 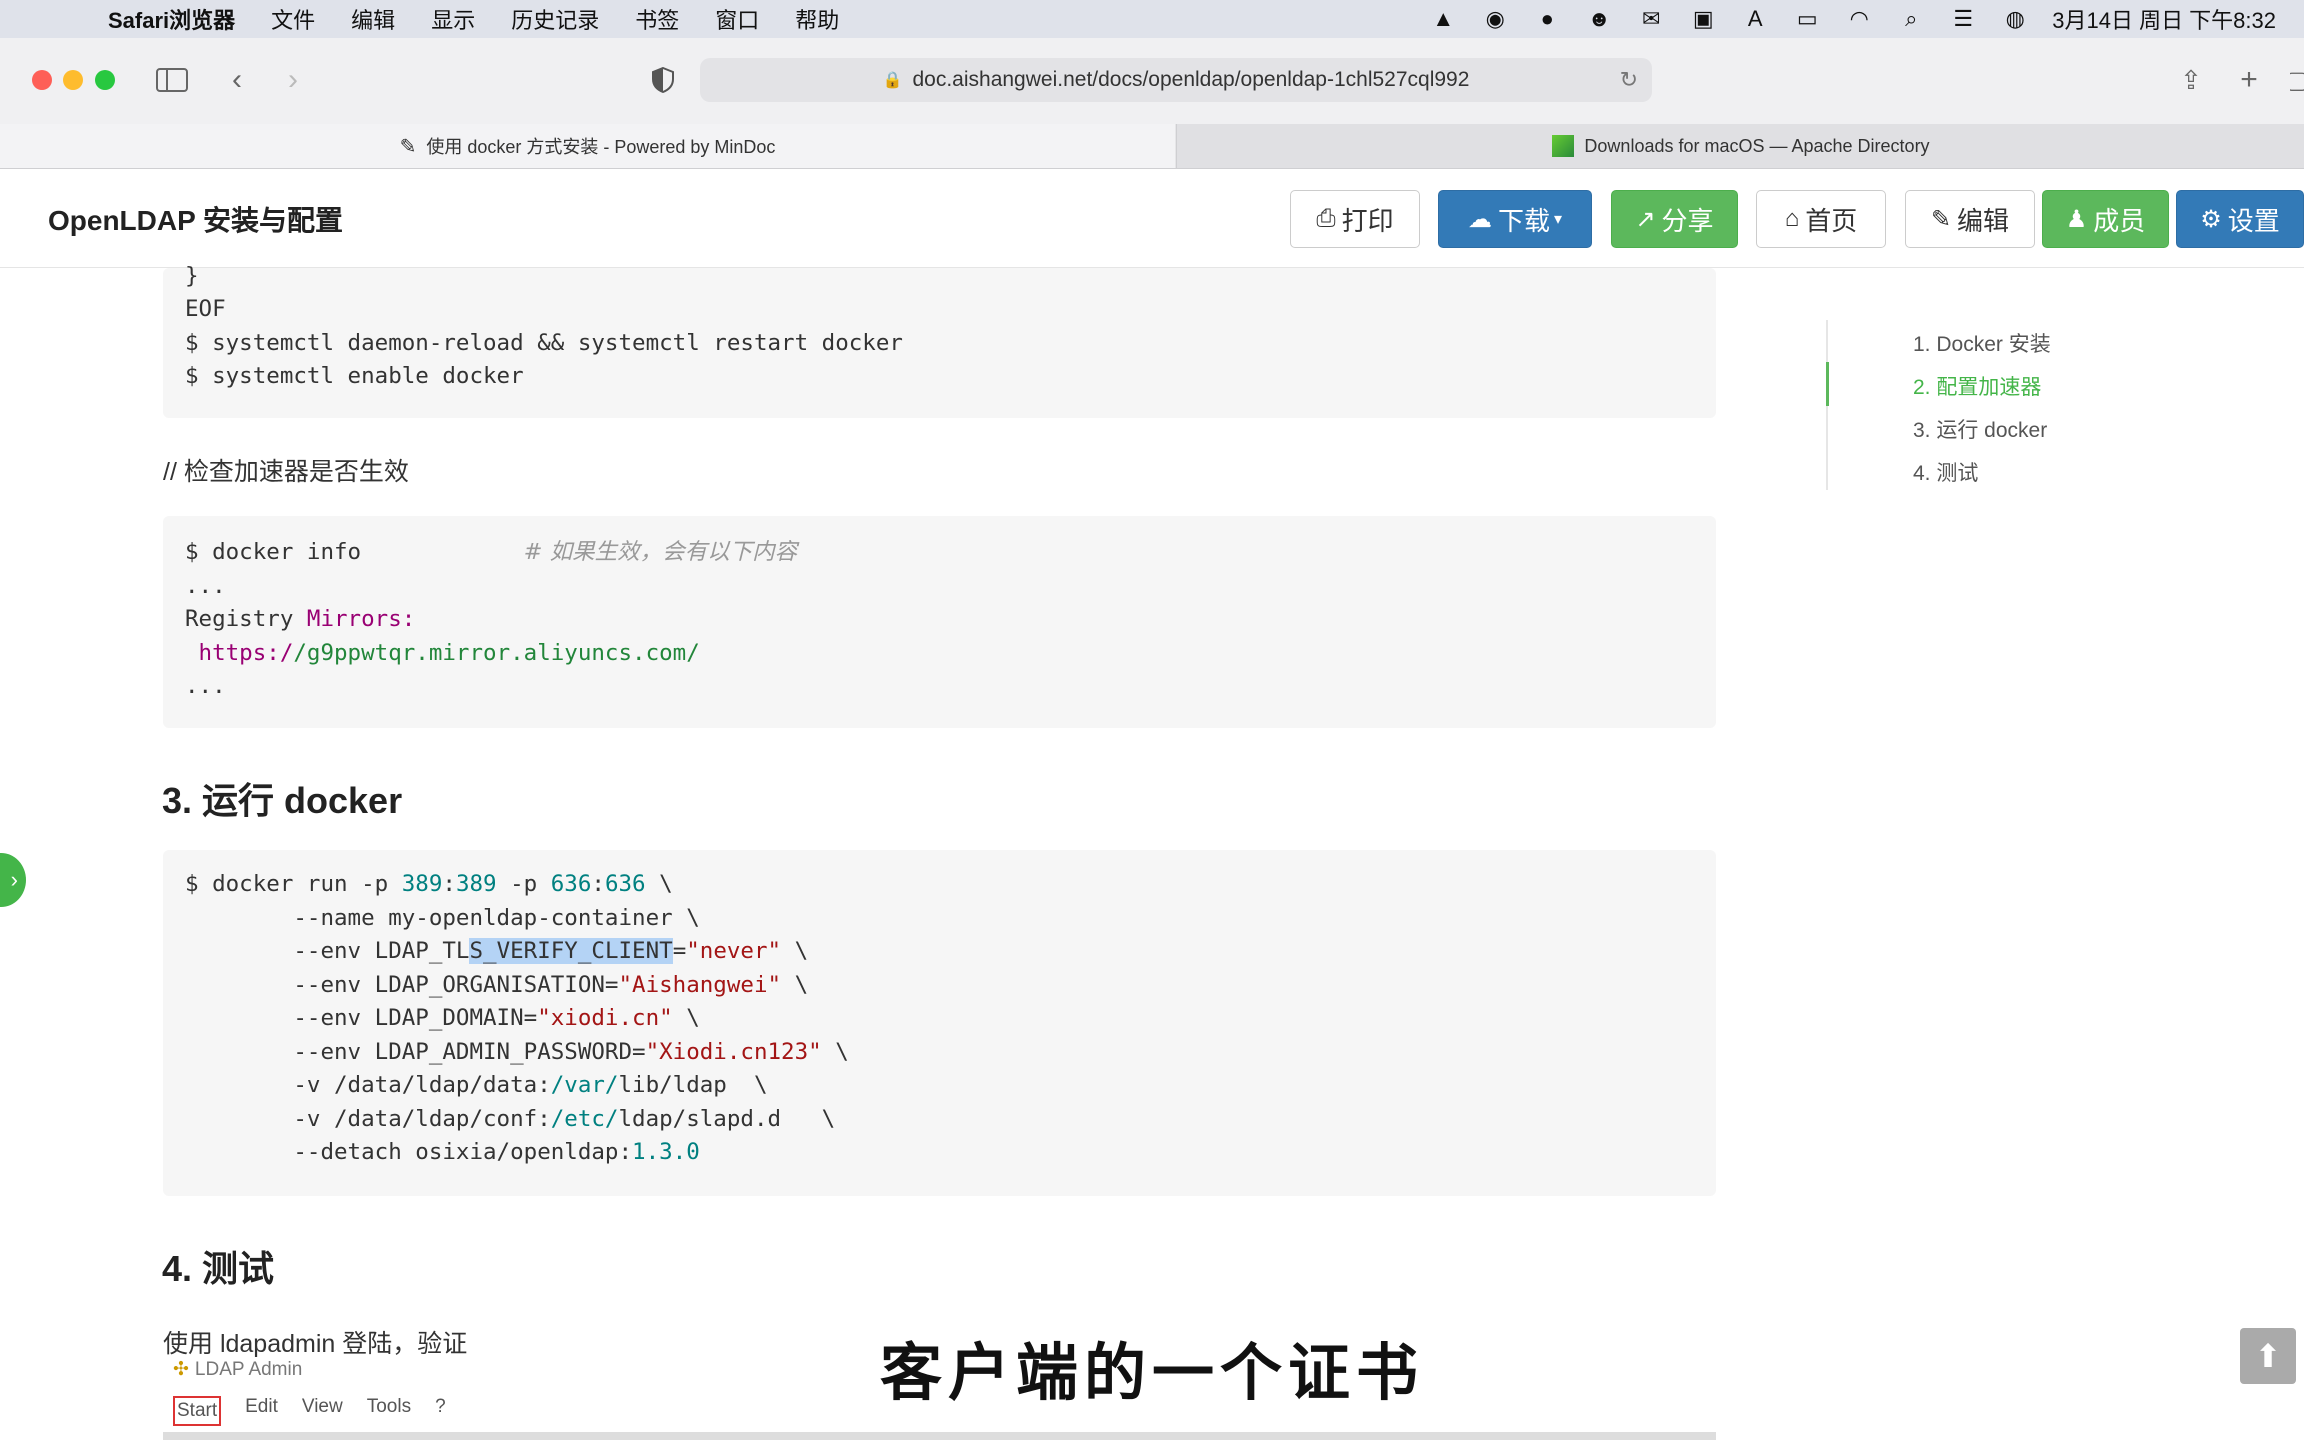 I want to click on forward-icon: ›, so click(x=293, y=80).